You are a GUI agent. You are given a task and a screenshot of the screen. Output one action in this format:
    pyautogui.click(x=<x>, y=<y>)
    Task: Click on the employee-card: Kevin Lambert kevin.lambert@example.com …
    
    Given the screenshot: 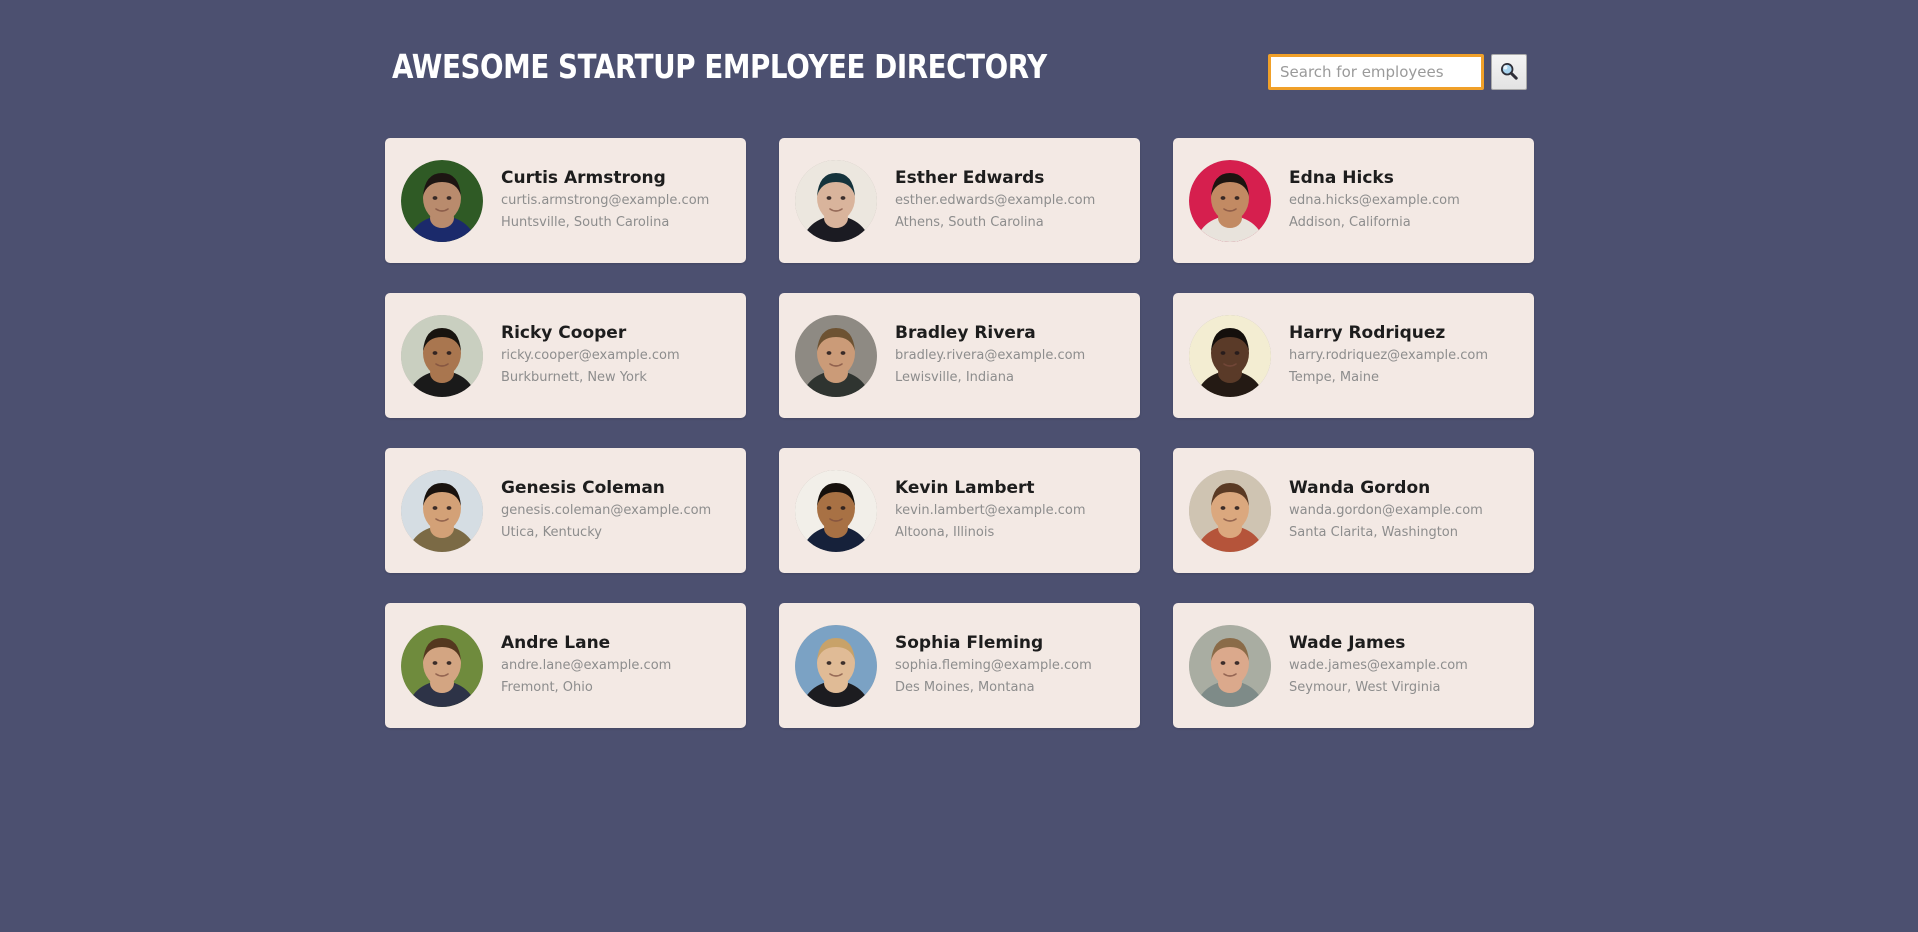 What is the action you would take?
    pyautogui.click(x=959, y=510)
    